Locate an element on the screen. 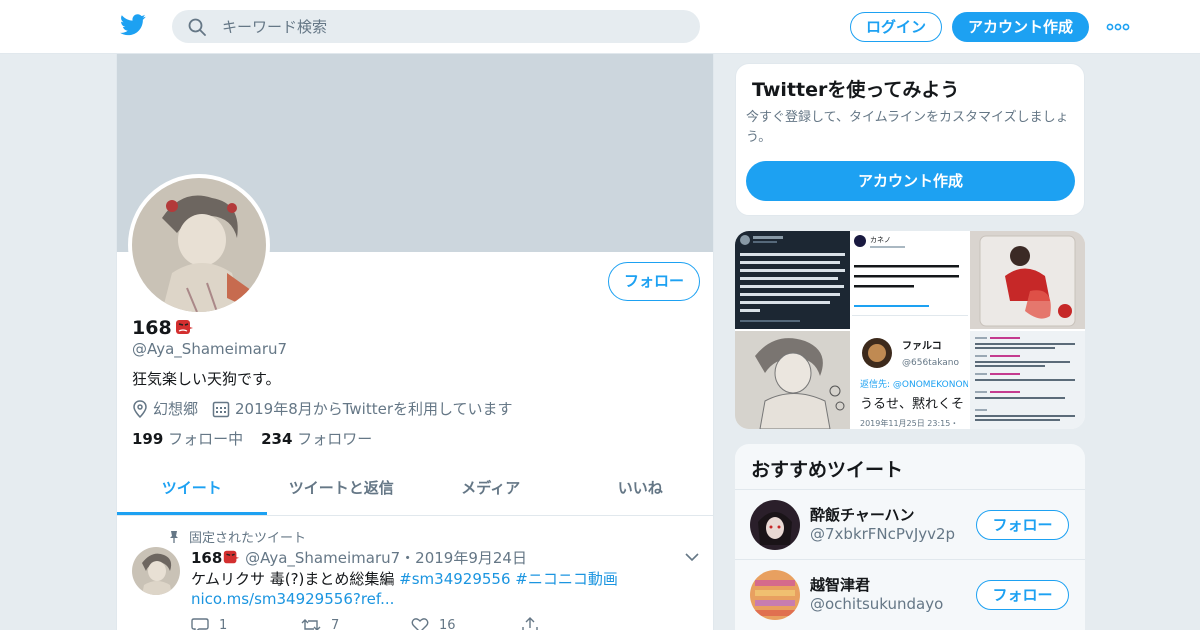 This screenshot has height=630, width=1200. recommended-handle: @ochitsukundayo is located at coordinates (877, 604).